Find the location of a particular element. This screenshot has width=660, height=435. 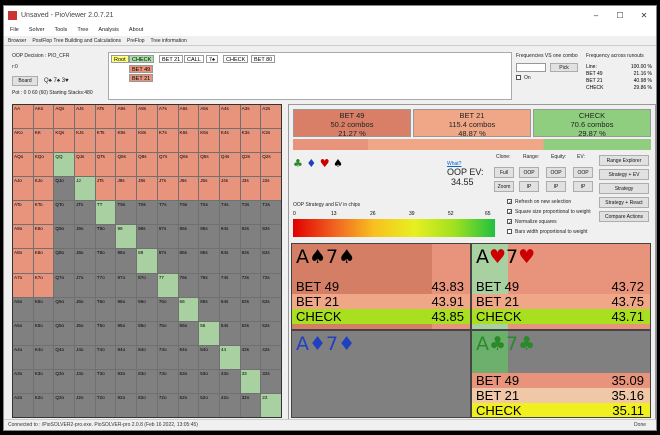

square-size-checkbox: ✓ Square size proportional to weight is located at coordinates (549, 212).